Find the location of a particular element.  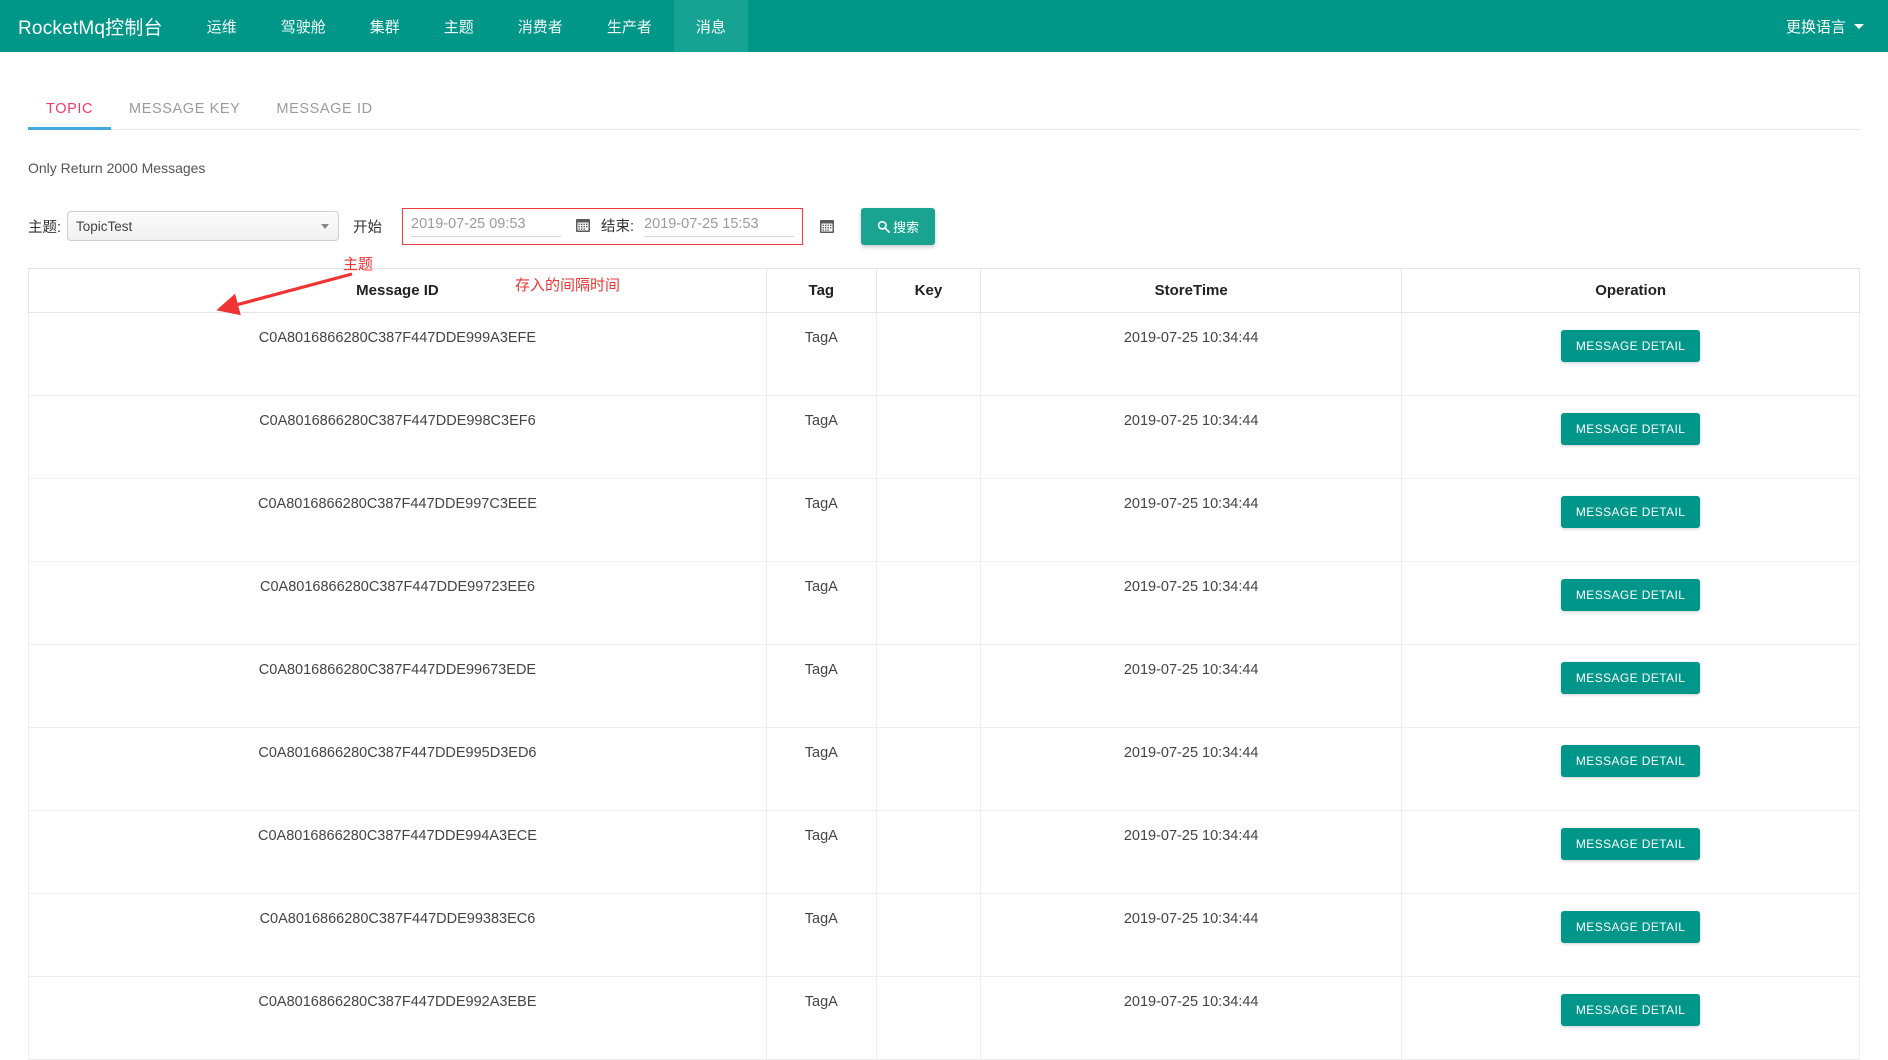

cell-message-id: C0A8016866280C387F447DDE992A3EBE is located at coordinates (397, 1018).